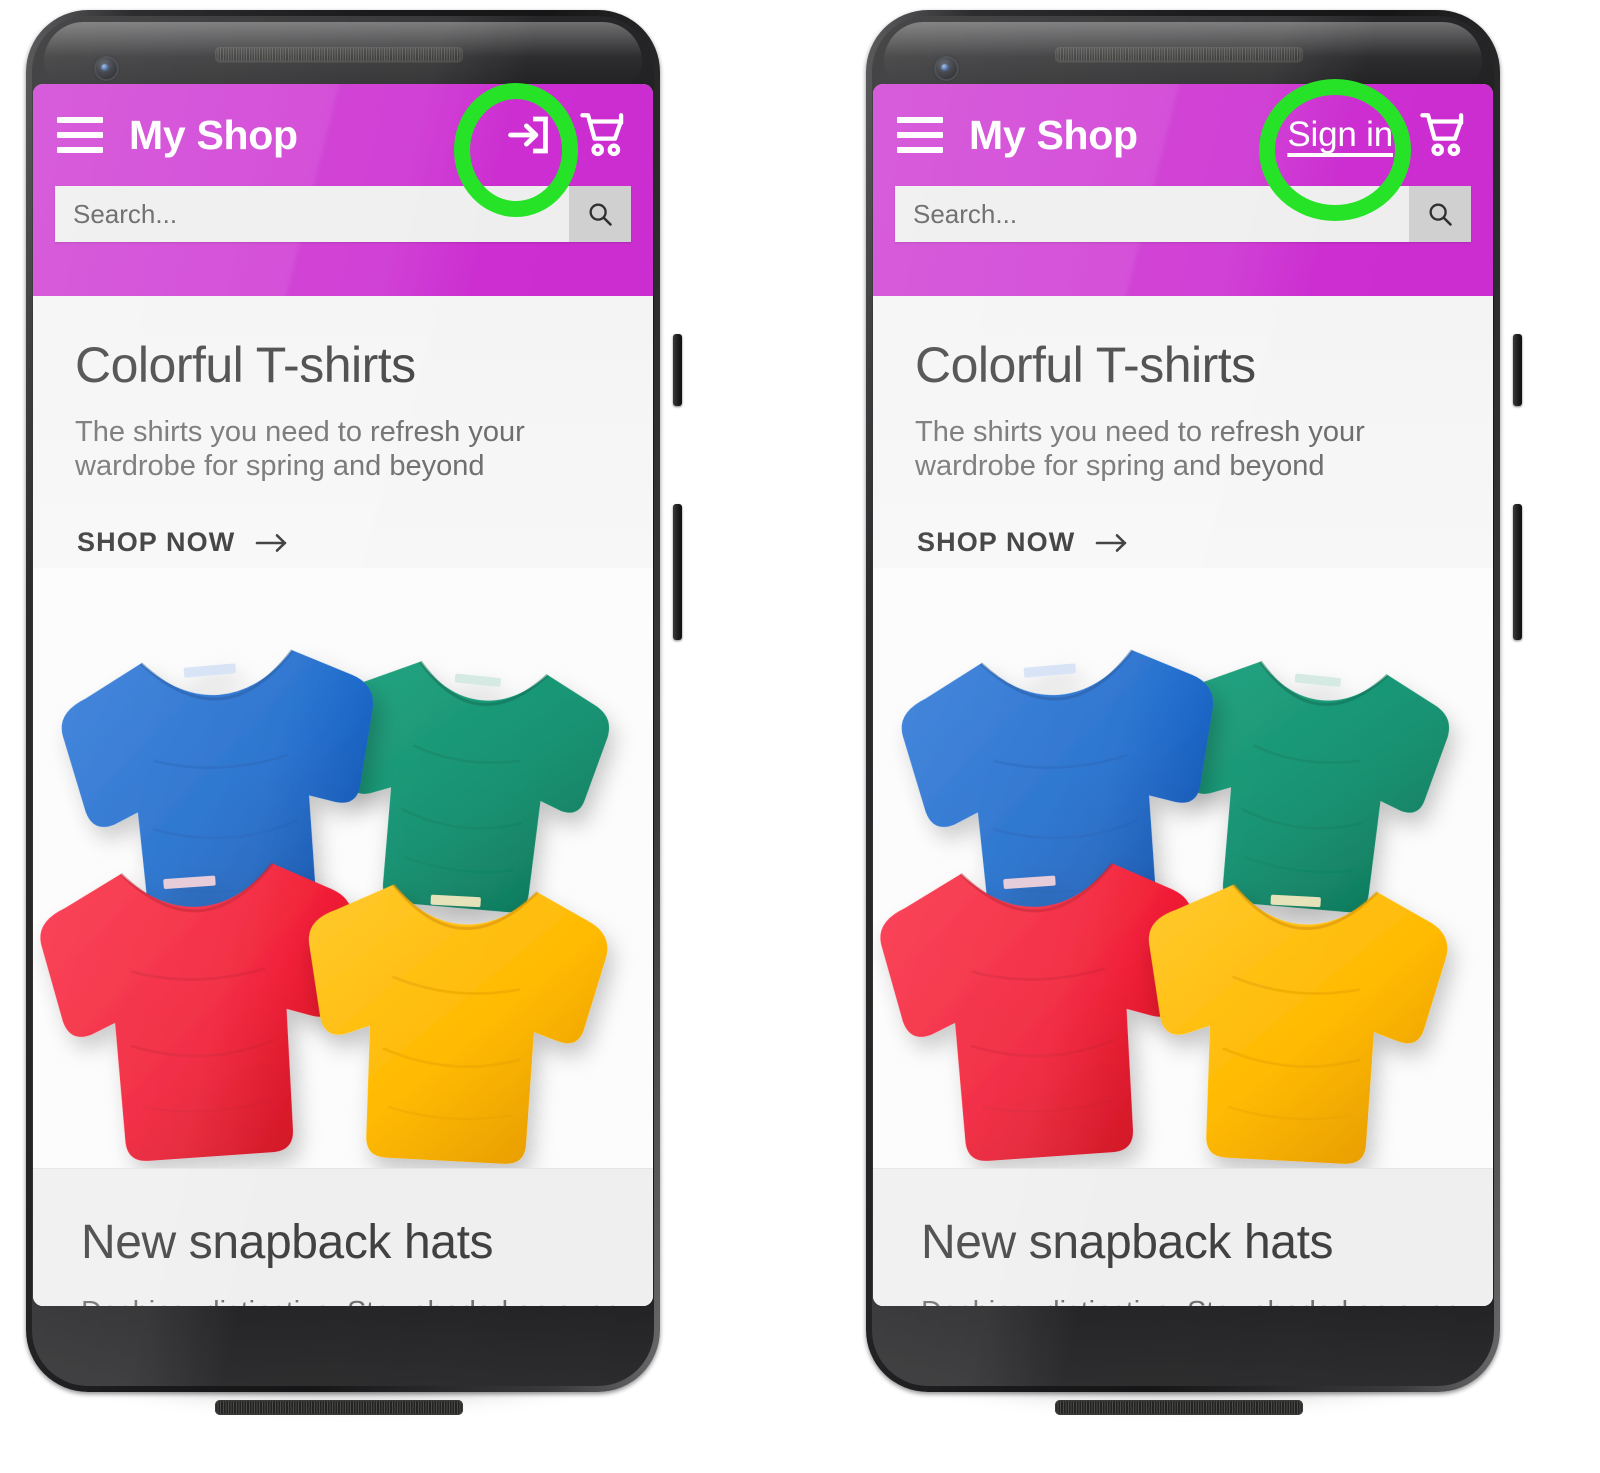  I want to click on sign-in-link: Sign in, so click(1340, 135).